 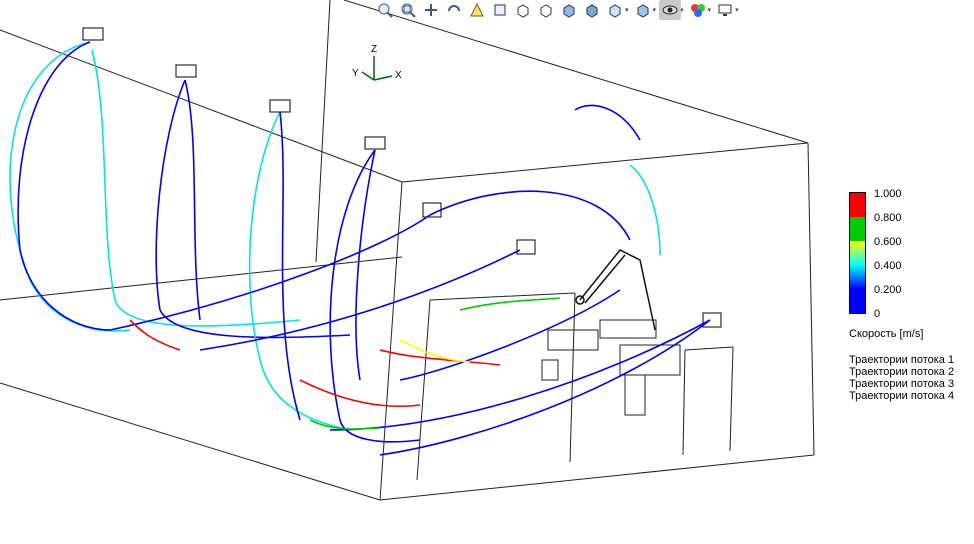 I want to click on robot-arm, so click(x=615, y=290).